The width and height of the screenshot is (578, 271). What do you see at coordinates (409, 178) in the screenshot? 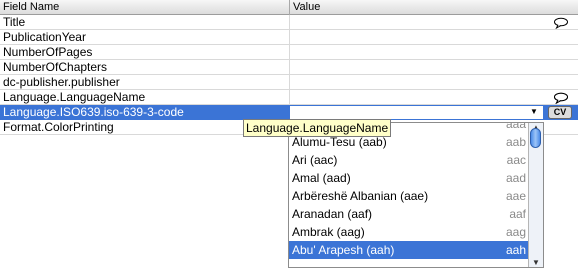
I see `dropdown-option: Amal (aad) aad` at bounding box center [409, 178].